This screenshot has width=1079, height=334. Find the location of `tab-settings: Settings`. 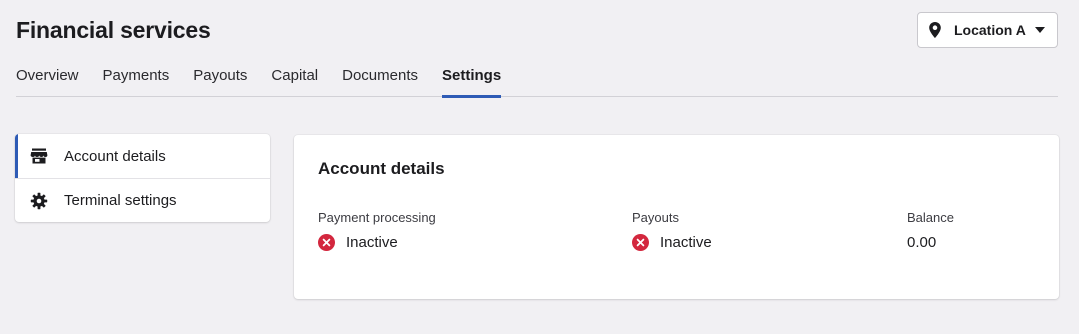

tab-settings: Settings is located at coordinates (472, 79).